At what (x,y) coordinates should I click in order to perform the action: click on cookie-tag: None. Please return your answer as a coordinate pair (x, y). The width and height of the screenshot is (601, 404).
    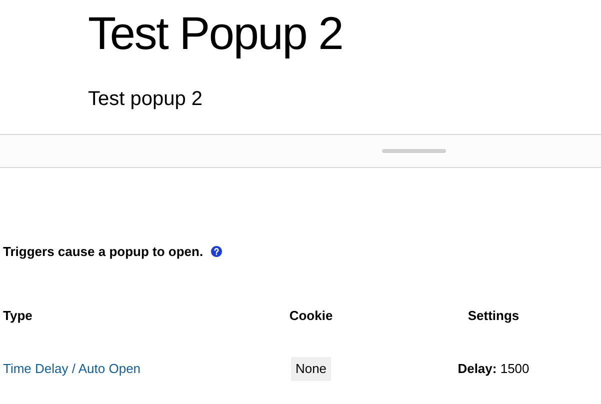
    Looking at the image, I should click on (311, 368).